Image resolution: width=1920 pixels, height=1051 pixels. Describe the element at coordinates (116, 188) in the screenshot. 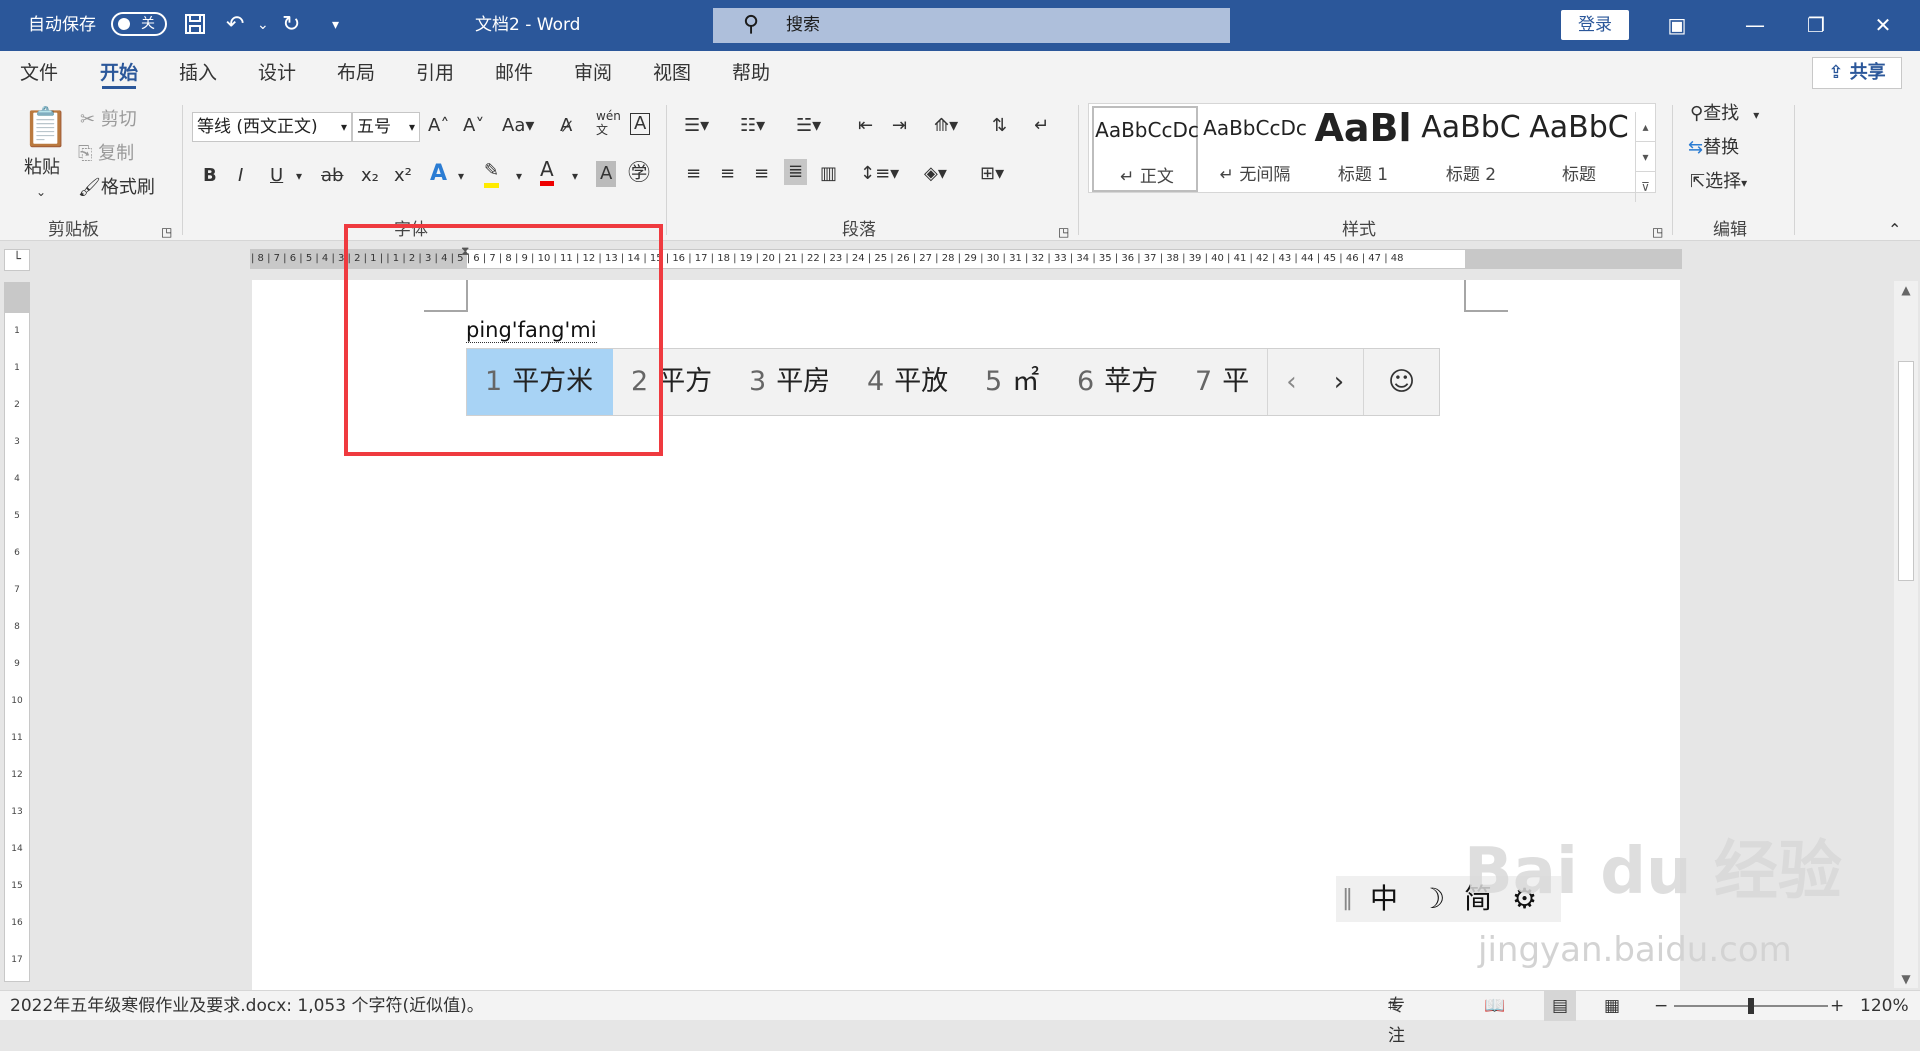

I see `format-painter-button: 🖌格式刷` at that location.